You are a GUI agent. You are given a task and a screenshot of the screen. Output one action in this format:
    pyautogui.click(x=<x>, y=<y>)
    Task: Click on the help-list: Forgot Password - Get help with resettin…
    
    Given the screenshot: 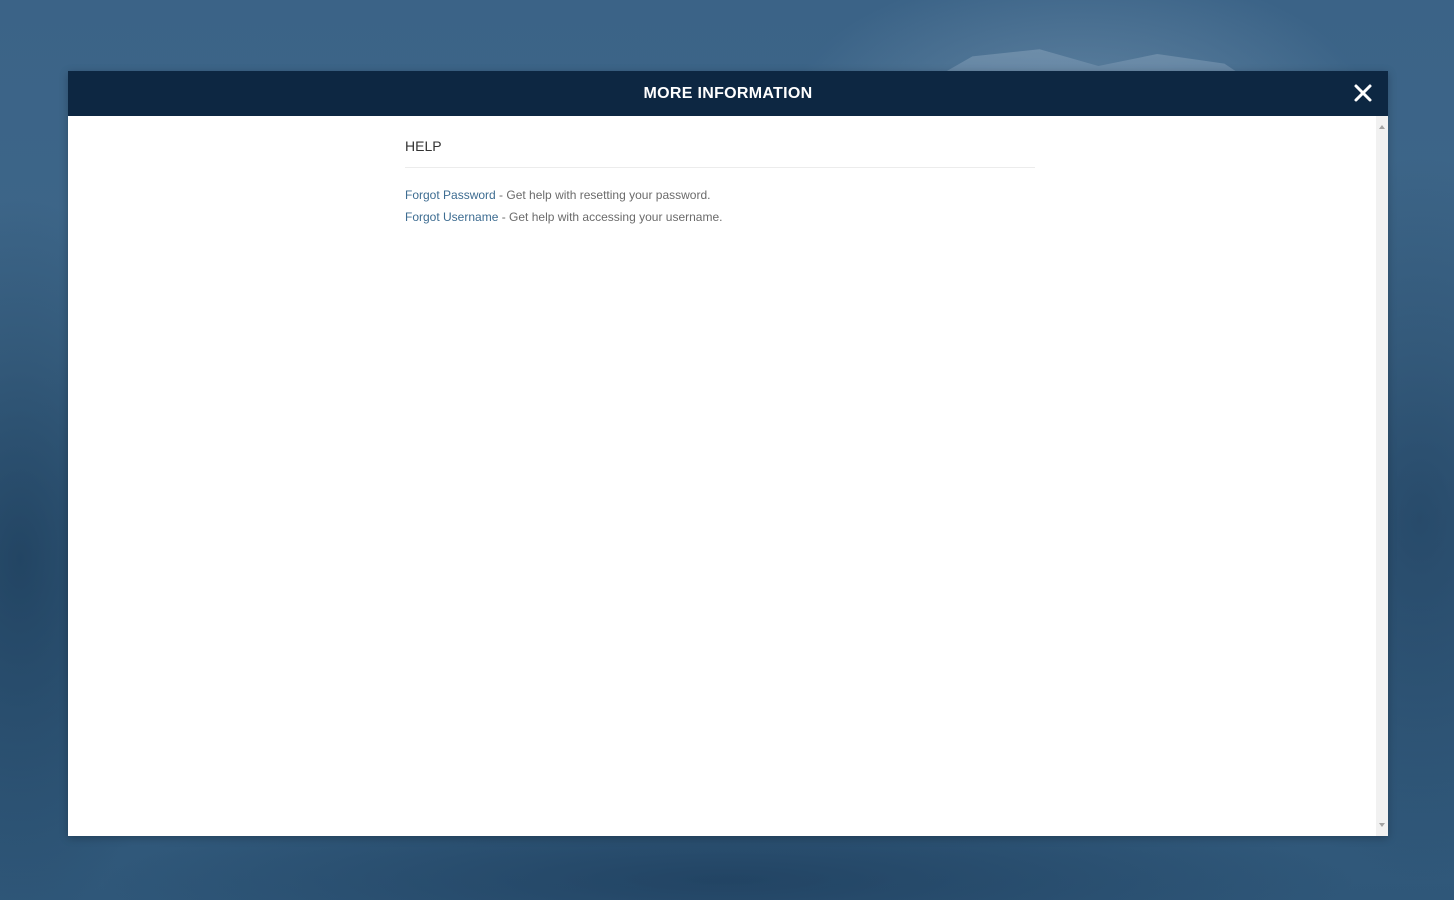 What is the action you would take?
    pyautogui.click(x=720, y=206)
    